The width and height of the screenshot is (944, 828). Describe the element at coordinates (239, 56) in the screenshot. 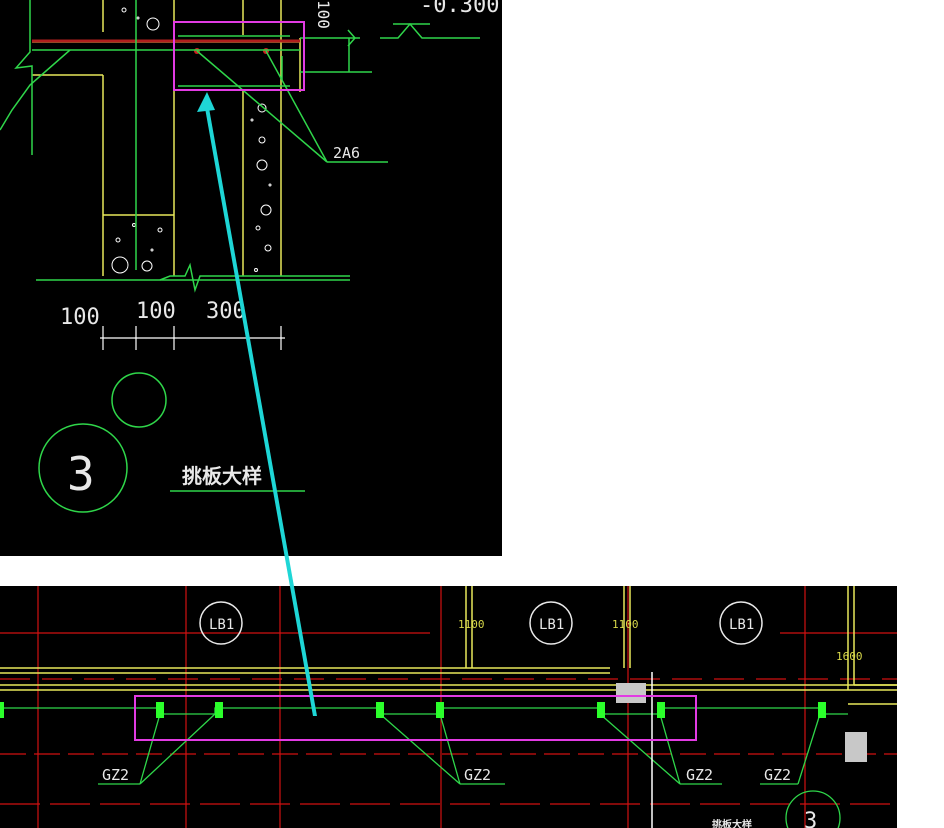

I see `highlight-box-detail` at that location.